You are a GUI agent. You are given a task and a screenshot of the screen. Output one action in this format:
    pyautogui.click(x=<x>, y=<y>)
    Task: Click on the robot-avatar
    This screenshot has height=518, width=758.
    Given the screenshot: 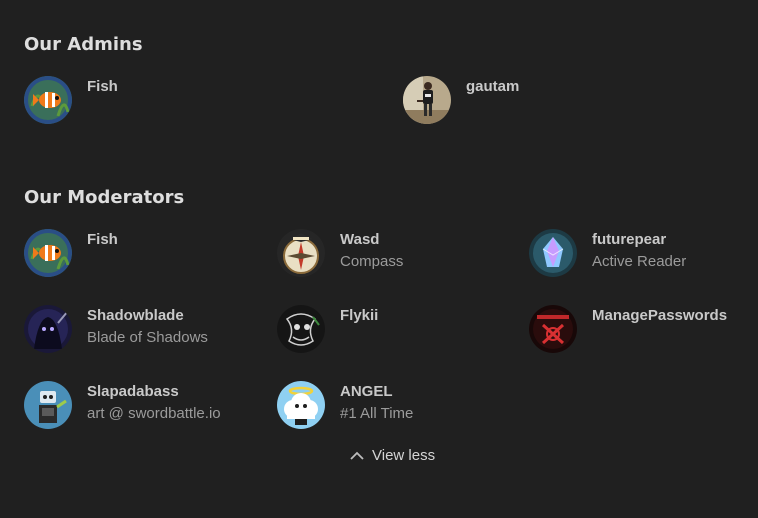 What is the action you would take?
    pyautogui.click(x=48, y=405)
    